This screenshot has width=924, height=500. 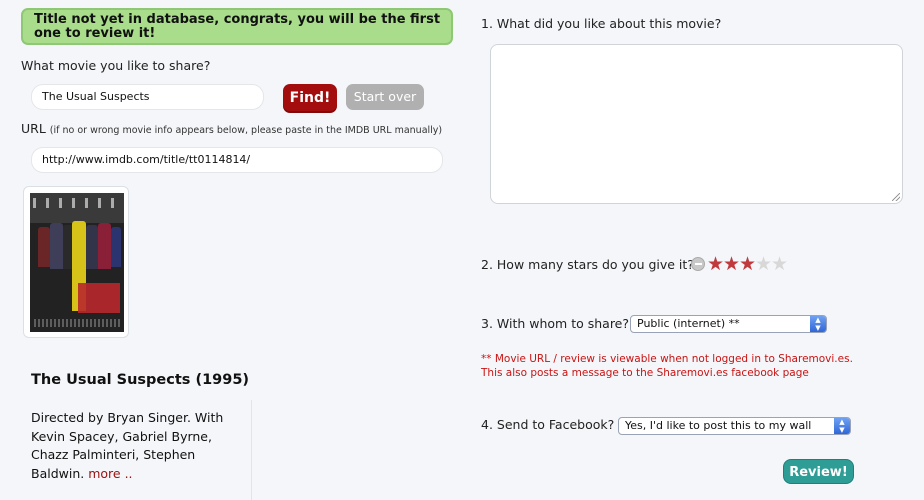 I want to click on column-divider, so click(x=251, y=450).